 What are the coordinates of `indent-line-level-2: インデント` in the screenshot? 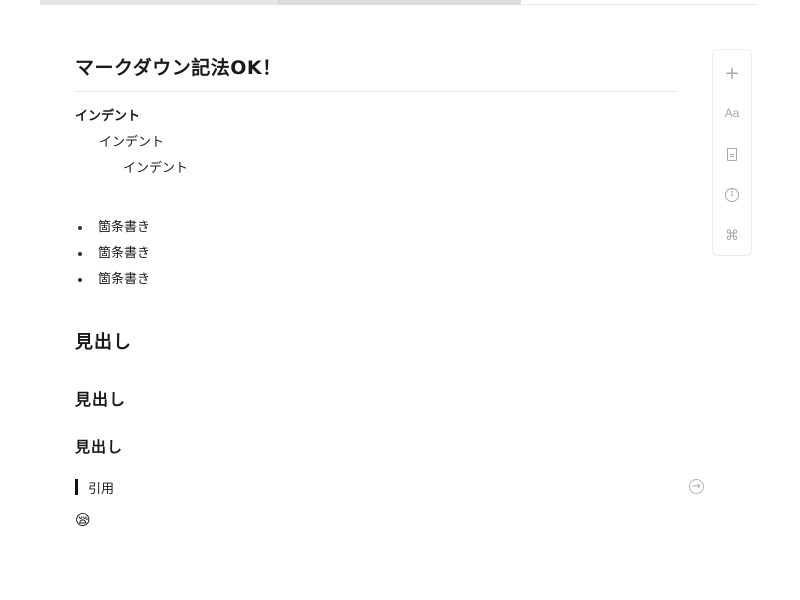 It's located at (155, 169).